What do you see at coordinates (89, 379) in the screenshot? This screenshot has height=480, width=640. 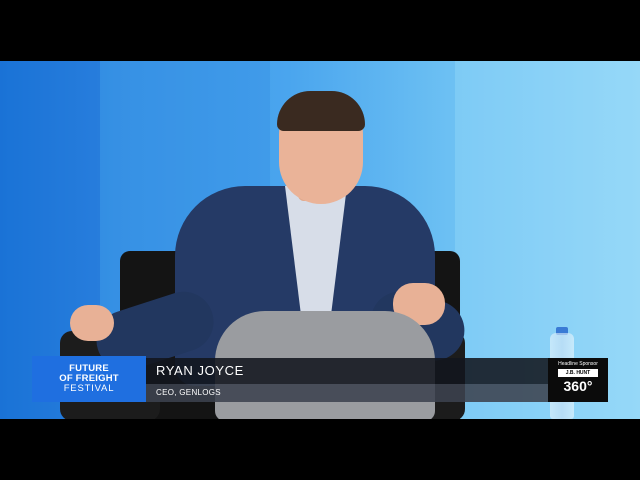 I see `event-logo: FUTURE OF FREIGHT FESTIVAL` at bounding box center [89, 379].